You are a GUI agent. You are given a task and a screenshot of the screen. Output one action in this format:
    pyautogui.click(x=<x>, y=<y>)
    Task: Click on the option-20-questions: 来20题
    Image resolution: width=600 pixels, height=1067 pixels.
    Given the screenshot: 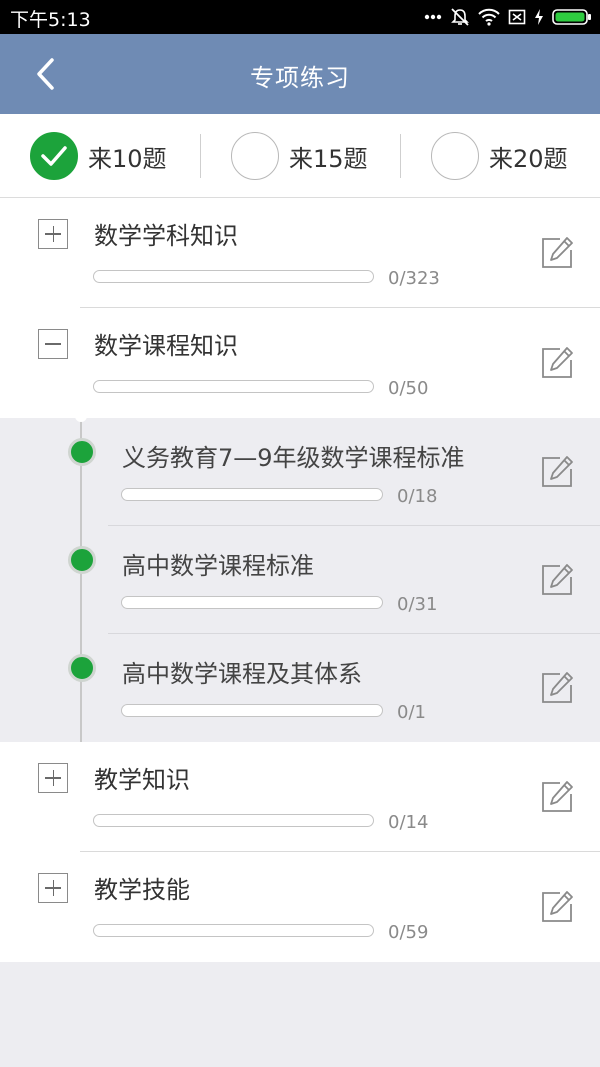 What is the action you would take?
    pyautogui.click(x=499, y=156)
    